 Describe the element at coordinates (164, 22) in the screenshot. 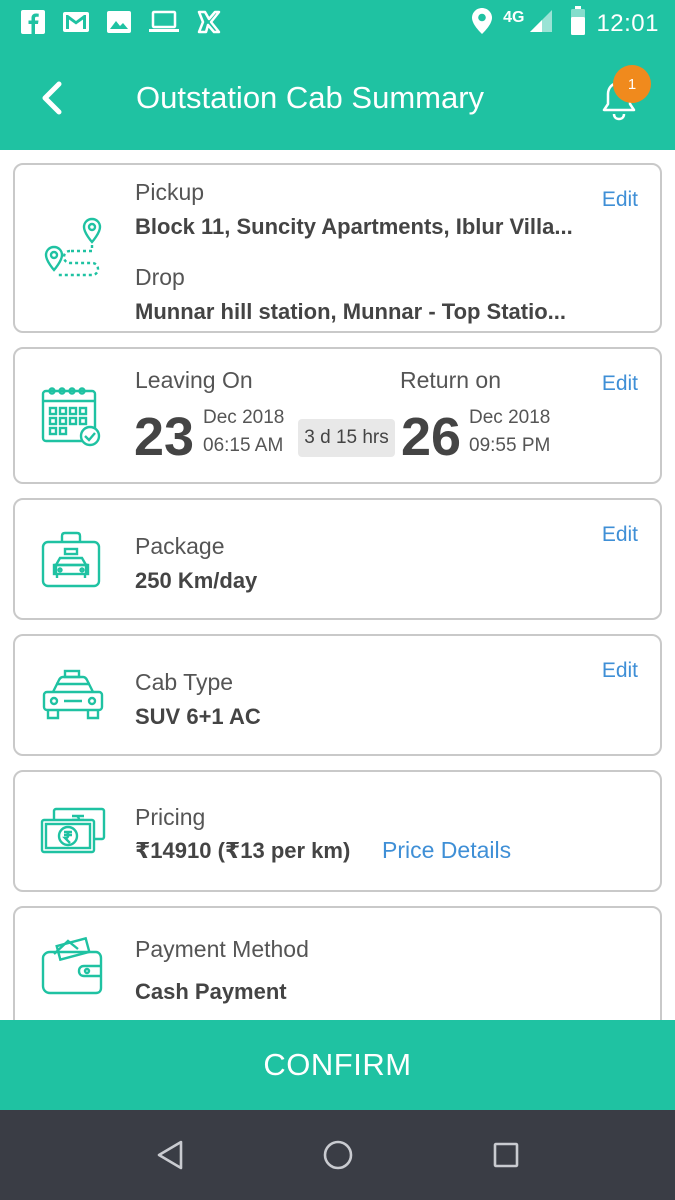

I see `laptop-icon` at that location.